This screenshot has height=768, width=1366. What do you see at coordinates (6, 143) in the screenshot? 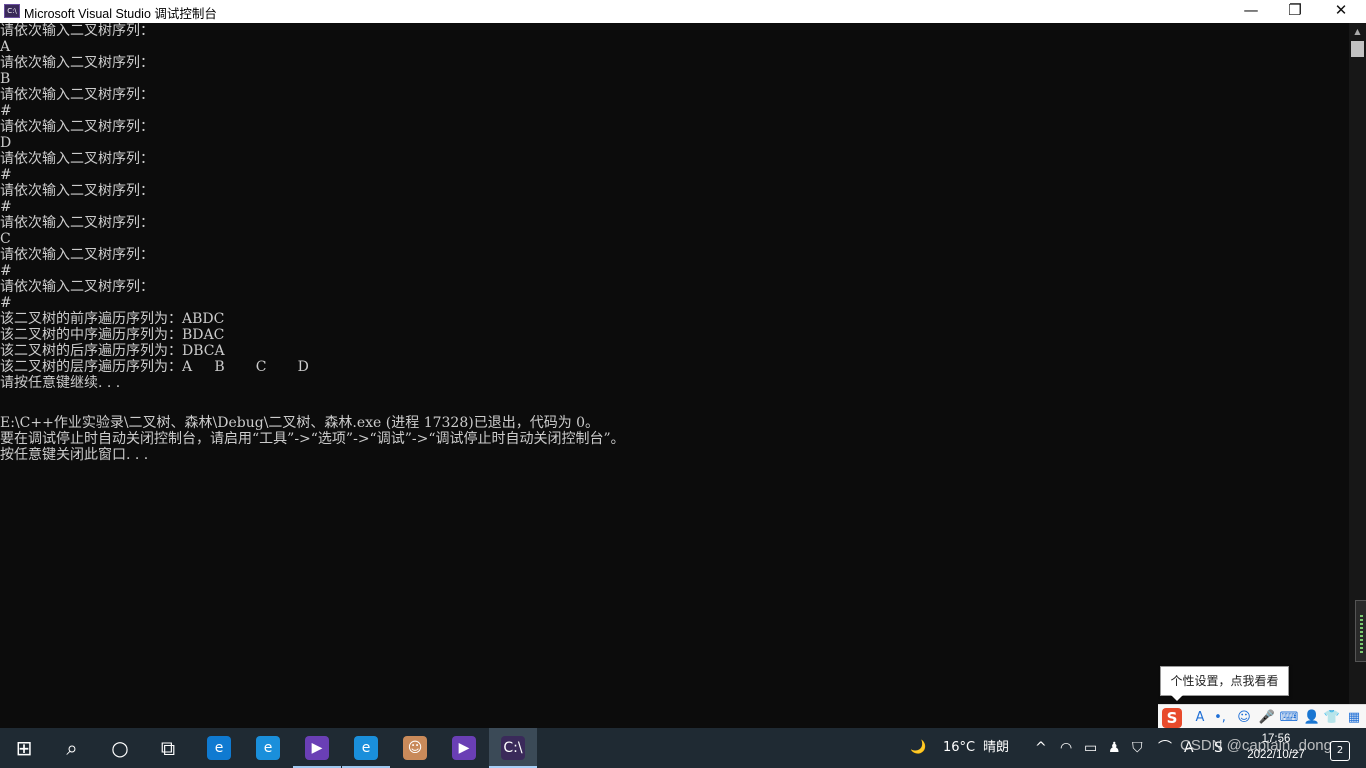
I see `console-line: D` at bounding box center [6, 143].